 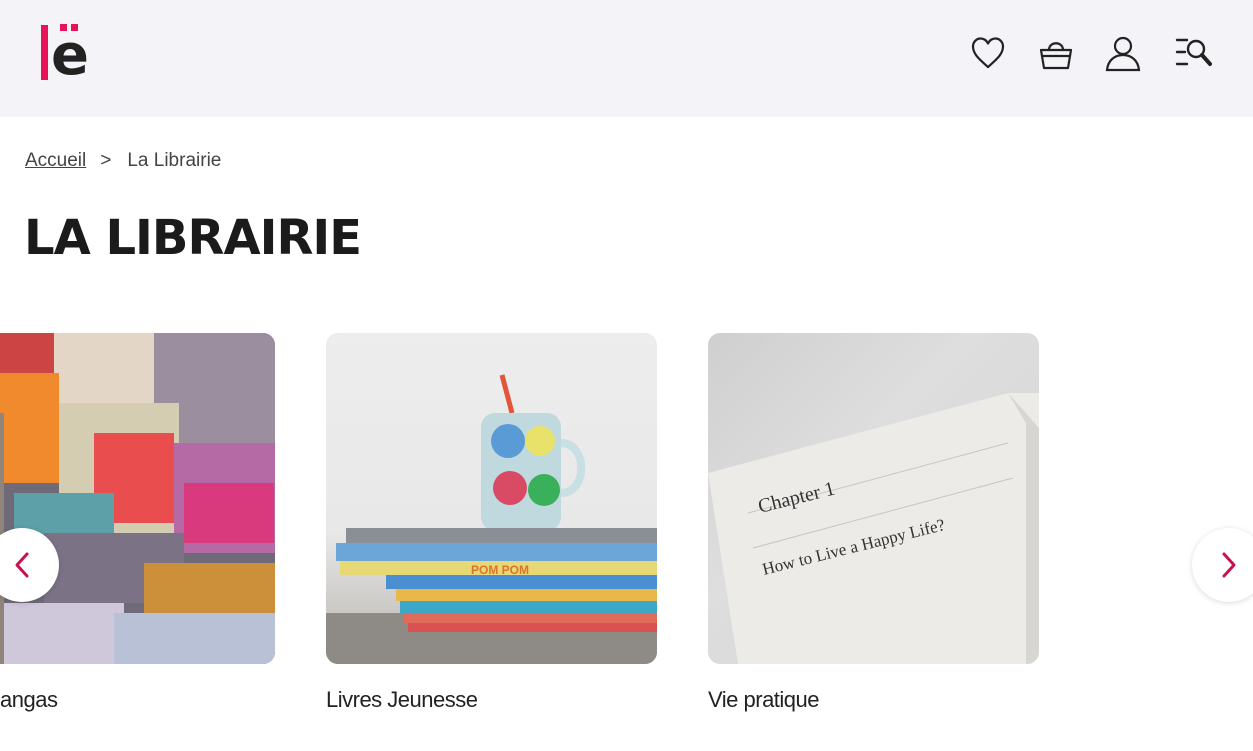 I want to click on site-logo: e, so click(x=66, y=54).